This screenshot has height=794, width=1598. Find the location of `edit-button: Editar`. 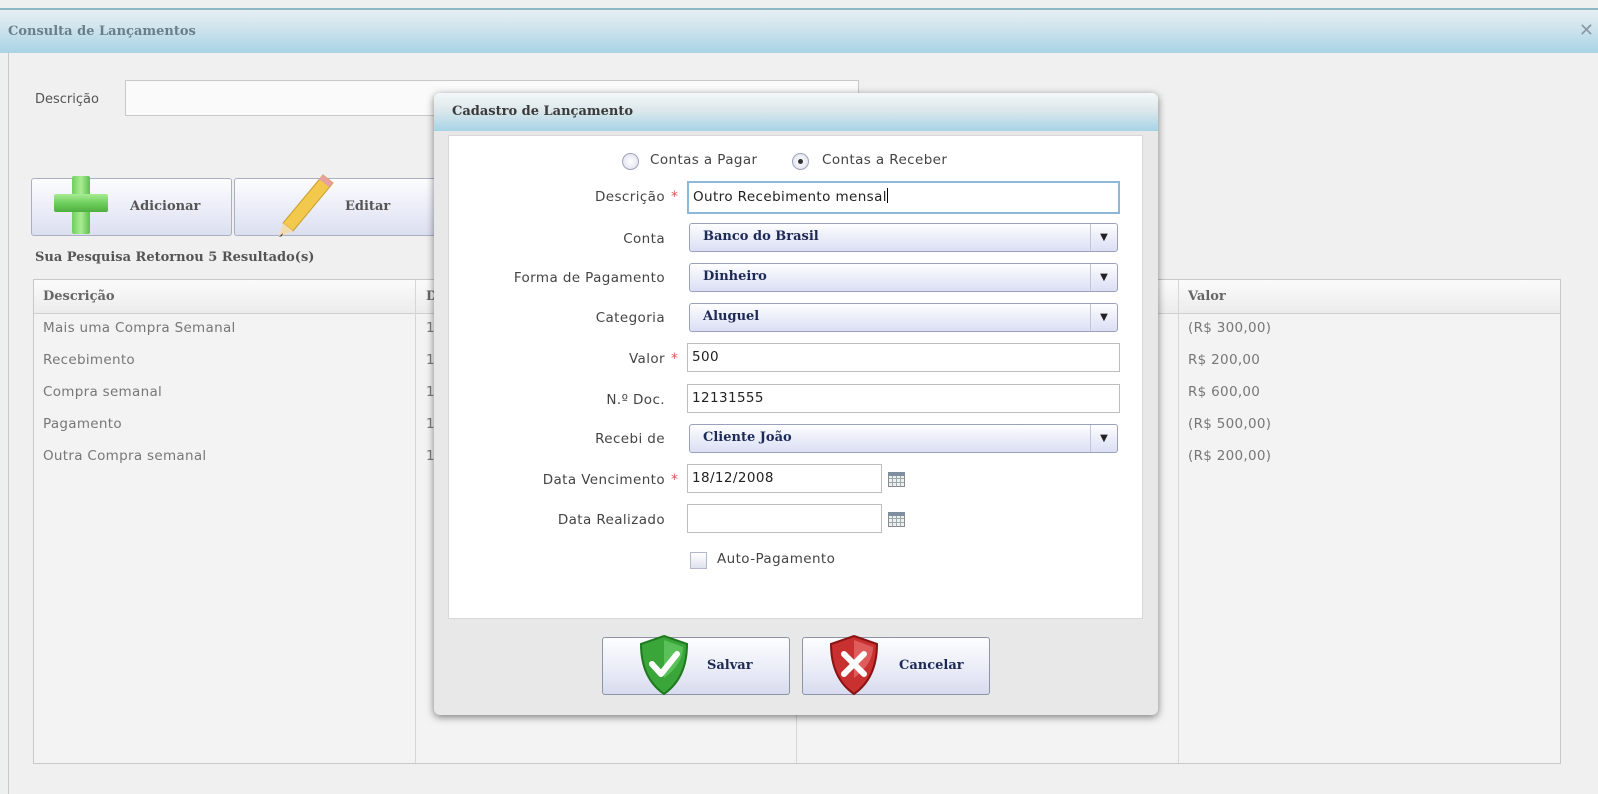

edit-button: Editar is located at coordinates (335, 205).